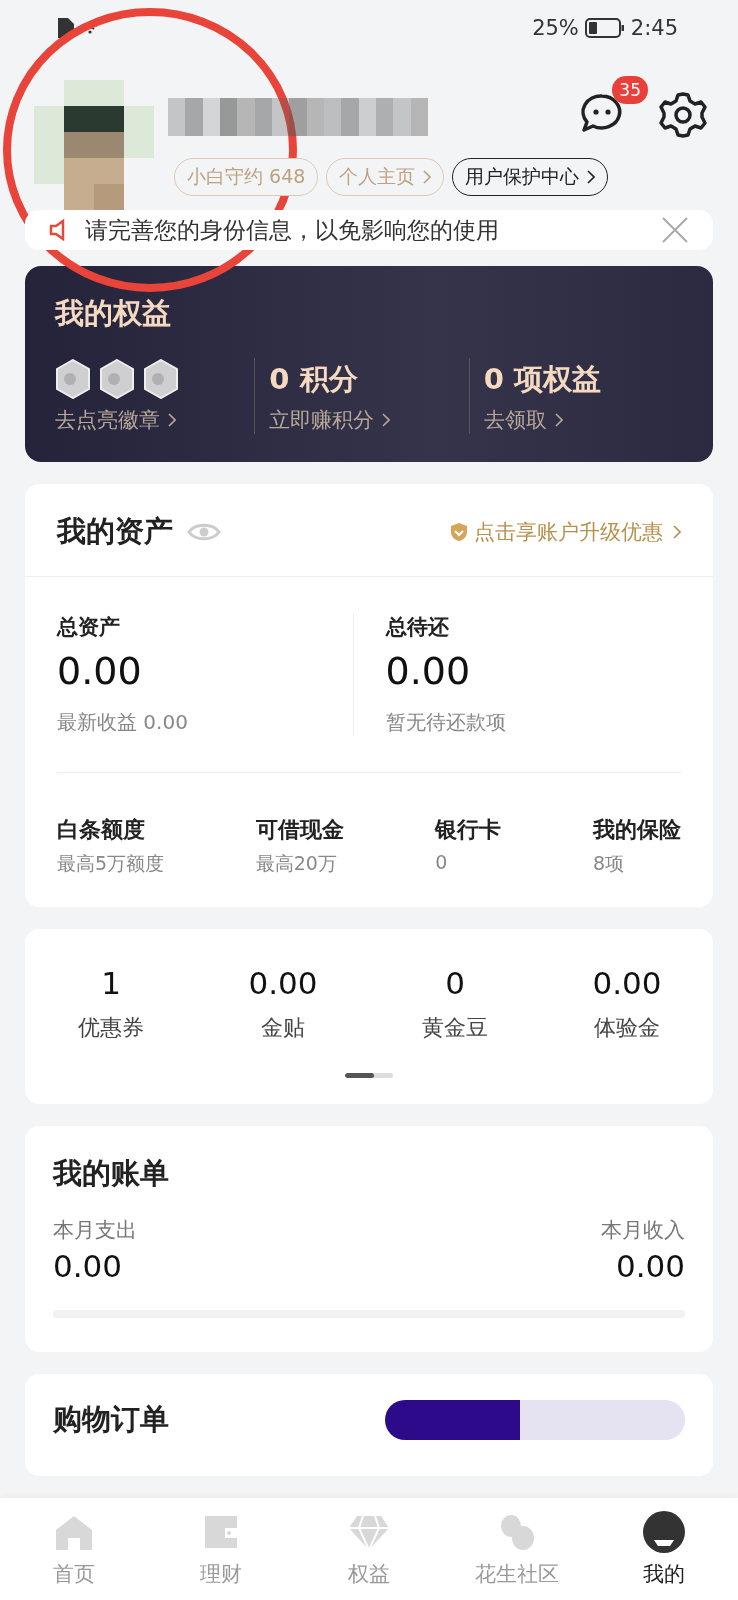 Image resolution: width=738 pixels, height=1600 pixels. Describe the element at coordinates (111, 863) in the screenshot. I see `product-note: 最高5万额度` at that location.